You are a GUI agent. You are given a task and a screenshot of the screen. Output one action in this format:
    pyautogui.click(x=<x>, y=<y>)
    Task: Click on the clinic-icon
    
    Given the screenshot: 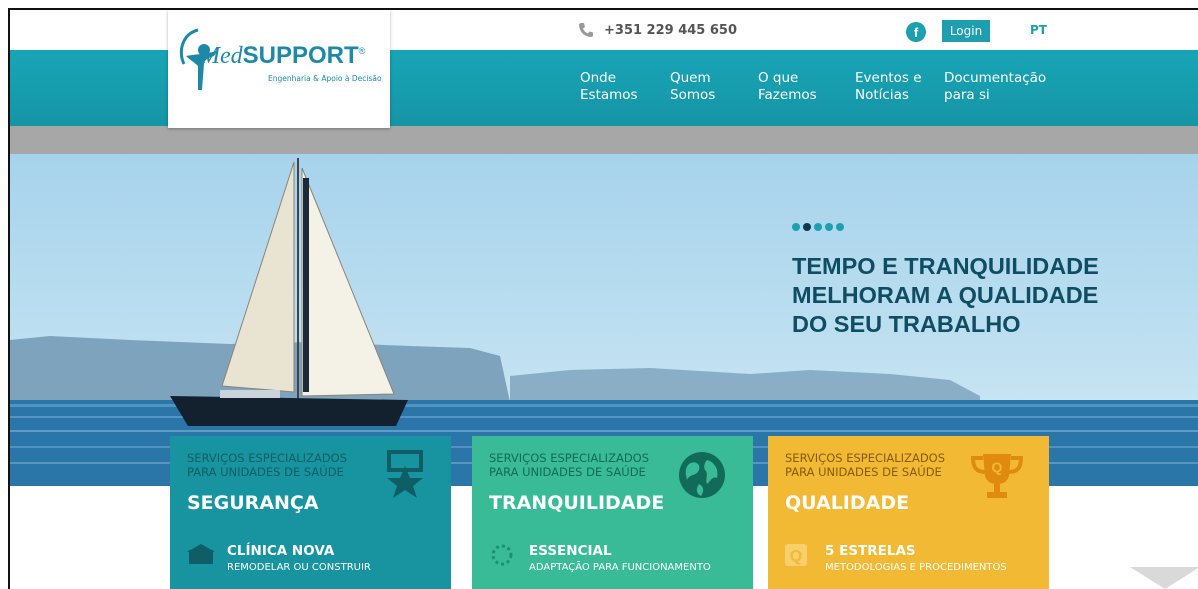 What is the action you would take?
    pyautogui.click(x=201, y=554)
    